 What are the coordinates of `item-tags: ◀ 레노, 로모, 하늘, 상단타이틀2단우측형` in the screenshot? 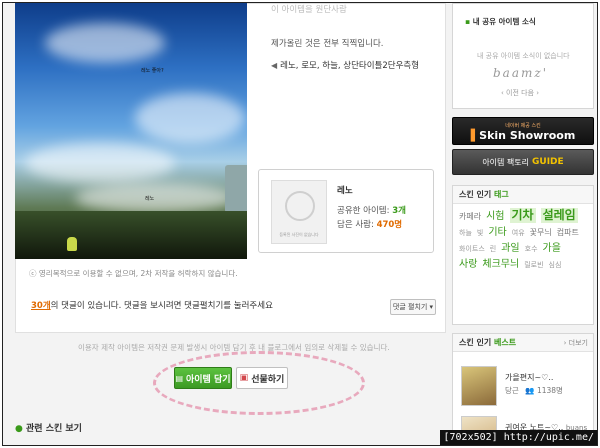 It's located at (345, 65).